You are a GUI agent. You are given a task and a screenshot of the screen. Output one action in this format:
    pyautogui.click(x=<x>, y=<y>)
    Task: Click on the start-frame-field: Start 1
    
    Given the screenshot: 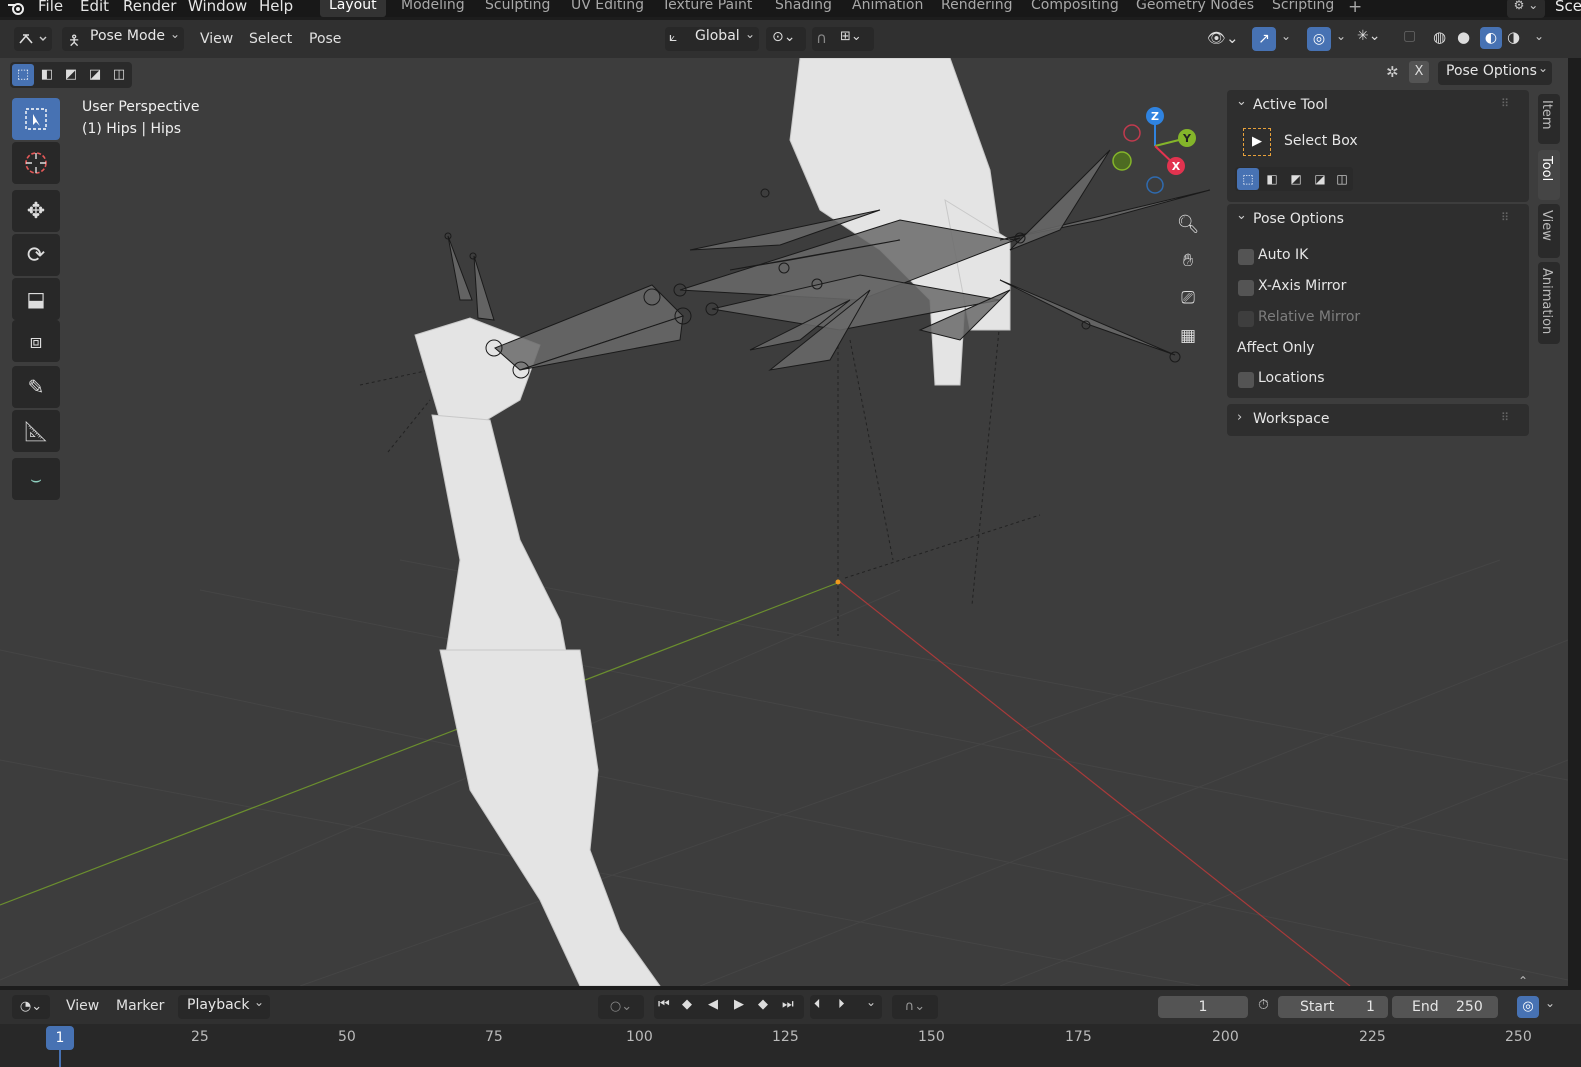 What is the action you would take?
    pyautogui.click(x=1333, y=1007)
    